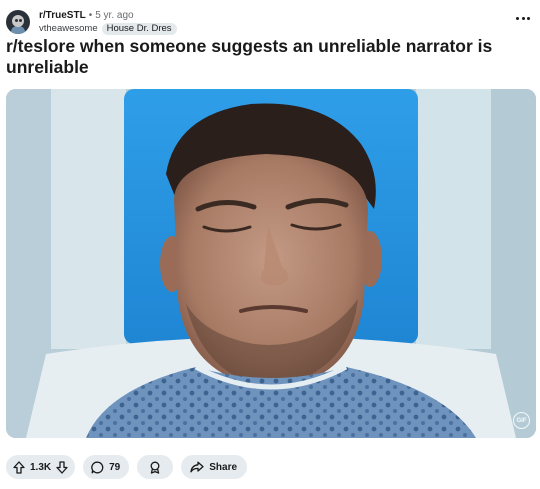 The width and height of the screenshot is (540, 489). What do you see at coordinates (453, 219) in the screenshot?
I see `right-panel-highlight` at bounding box center [453, 219].